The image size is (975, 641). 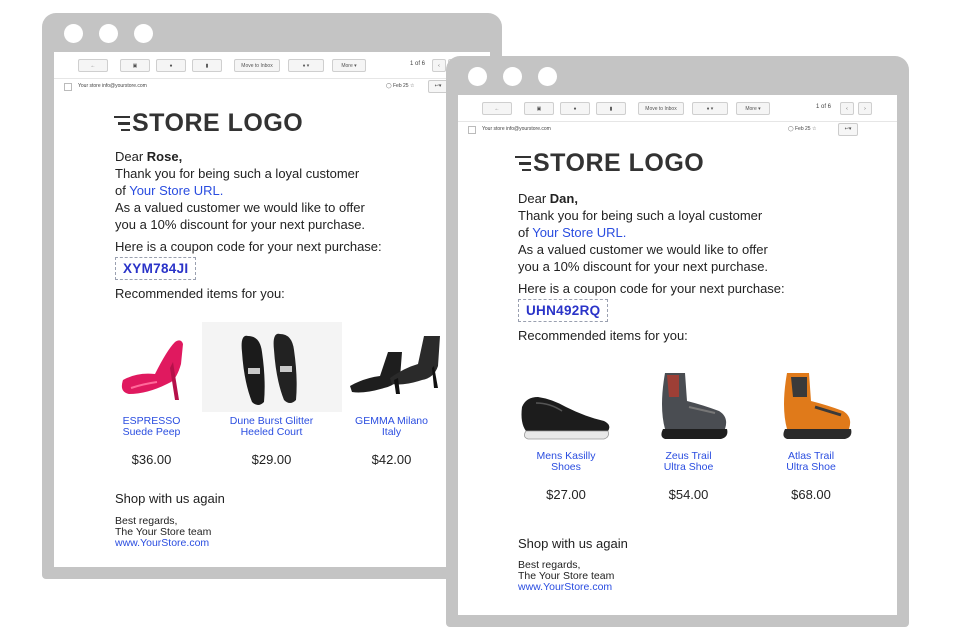 I want to click on product-card: Atlas Trail Ultra Shoe $68.00, so click(x=811, y=434).